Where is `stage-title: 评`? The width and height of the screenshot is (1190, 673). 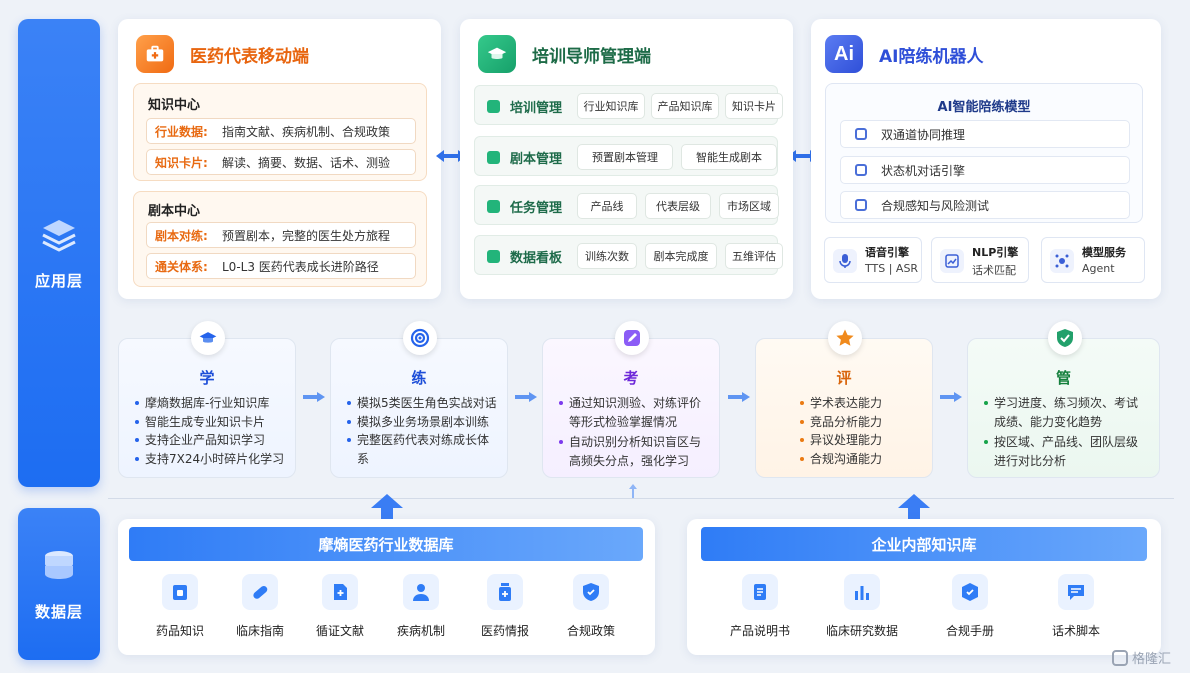 stage-title: 评 is located at coordinates (844, 378).